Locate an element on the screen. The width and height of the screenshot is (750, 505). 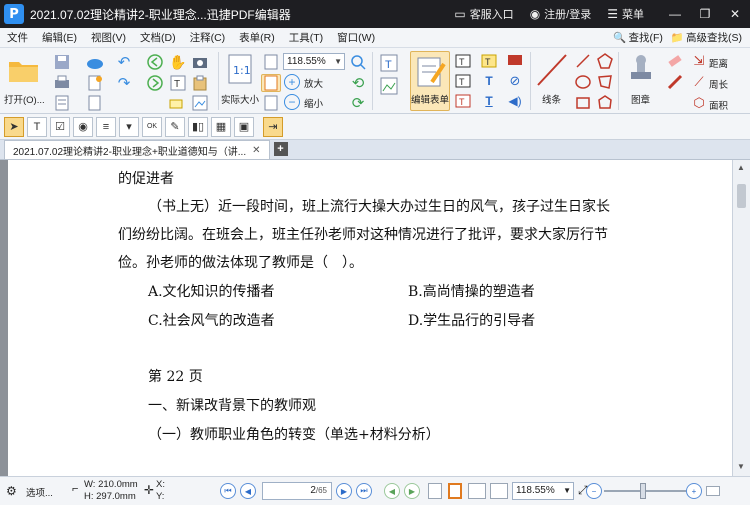
rotate-left-icon: ⟲ is located at coordinates (358, 83).